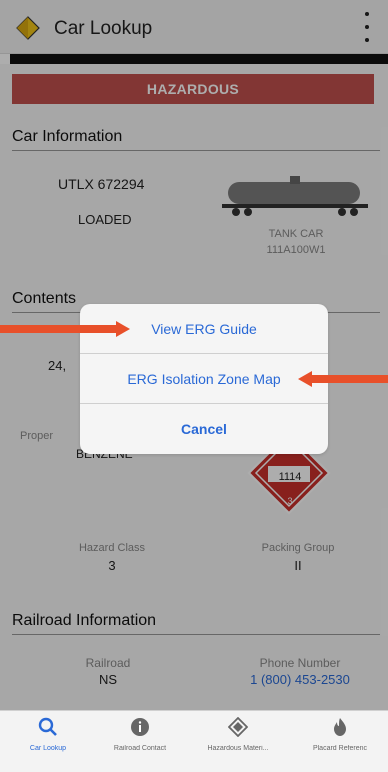  What do you see at coordinates (204, 429) in the screenshot?
I see `cancel-button: Cancel` at bounding box center [204, 429].